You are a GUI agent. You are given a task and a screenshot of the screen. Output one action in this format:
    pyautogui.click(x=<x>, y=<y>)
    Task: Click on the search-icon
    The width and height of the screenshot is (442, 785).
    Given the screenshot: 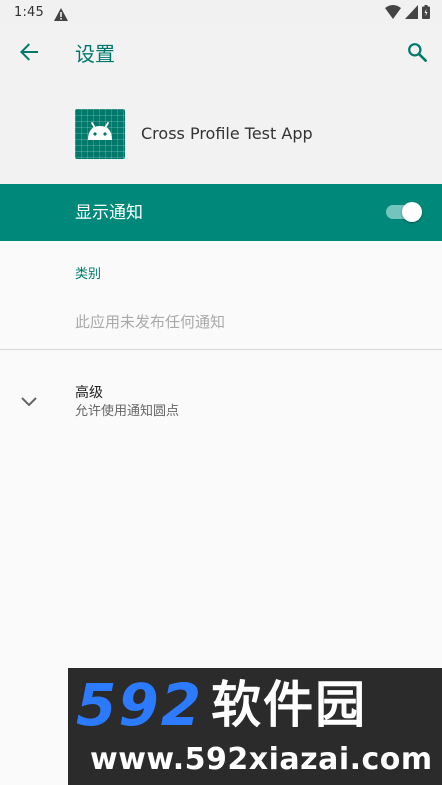 What is the action you would take?
    pyautogui.click(x=417, y=54)
    